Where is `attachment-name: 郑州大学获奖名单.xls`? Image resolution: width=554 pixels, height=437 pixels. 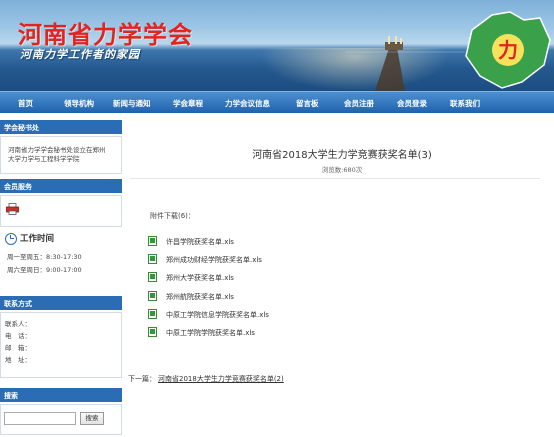 attachment-name: 郑州大学获奖名单.xls is located at coordinates (200, 278).